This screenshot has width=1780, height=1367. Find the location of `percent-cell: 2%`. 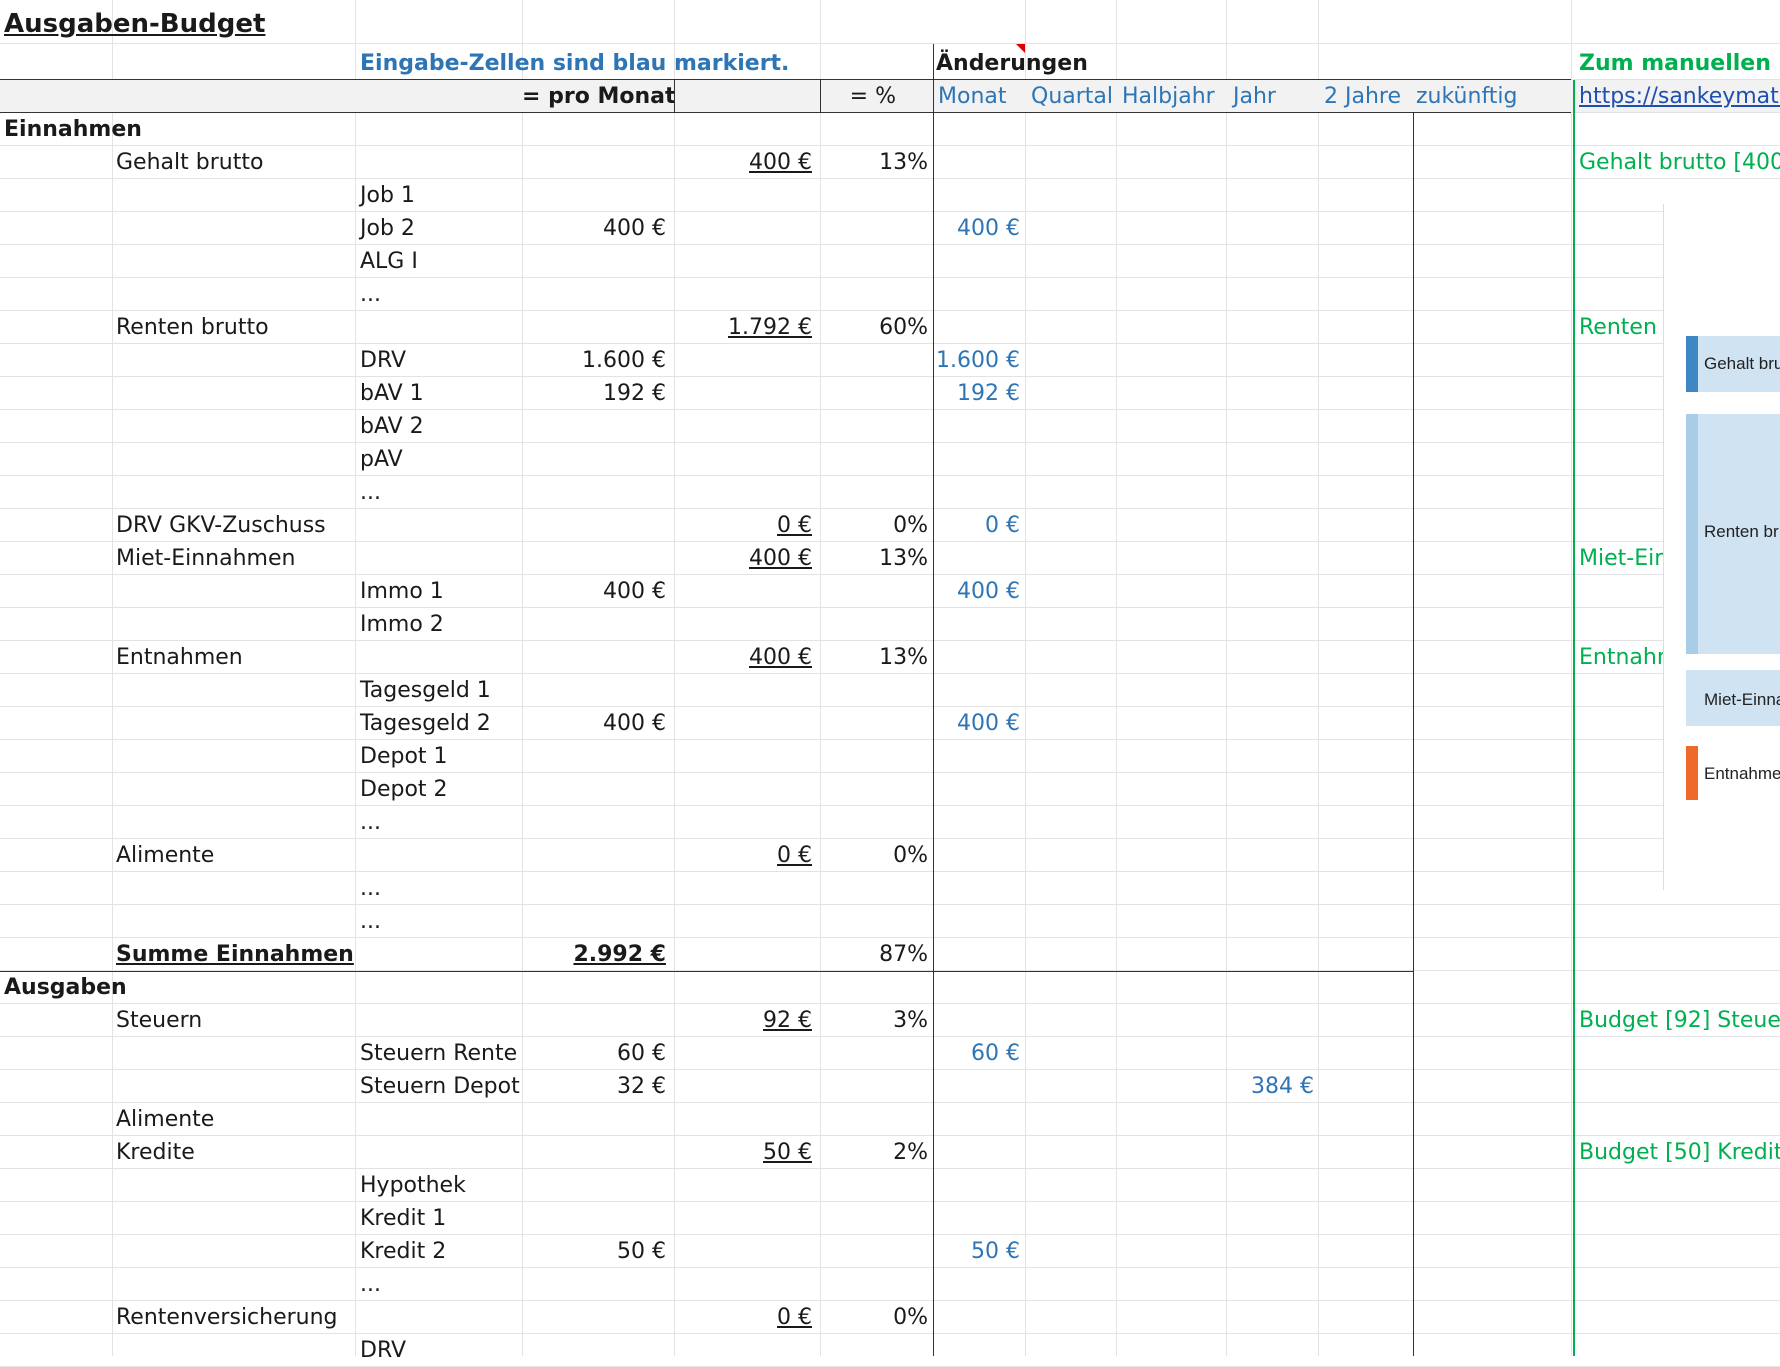

percent-cell: 2% is located at coordinates (874, 1152).